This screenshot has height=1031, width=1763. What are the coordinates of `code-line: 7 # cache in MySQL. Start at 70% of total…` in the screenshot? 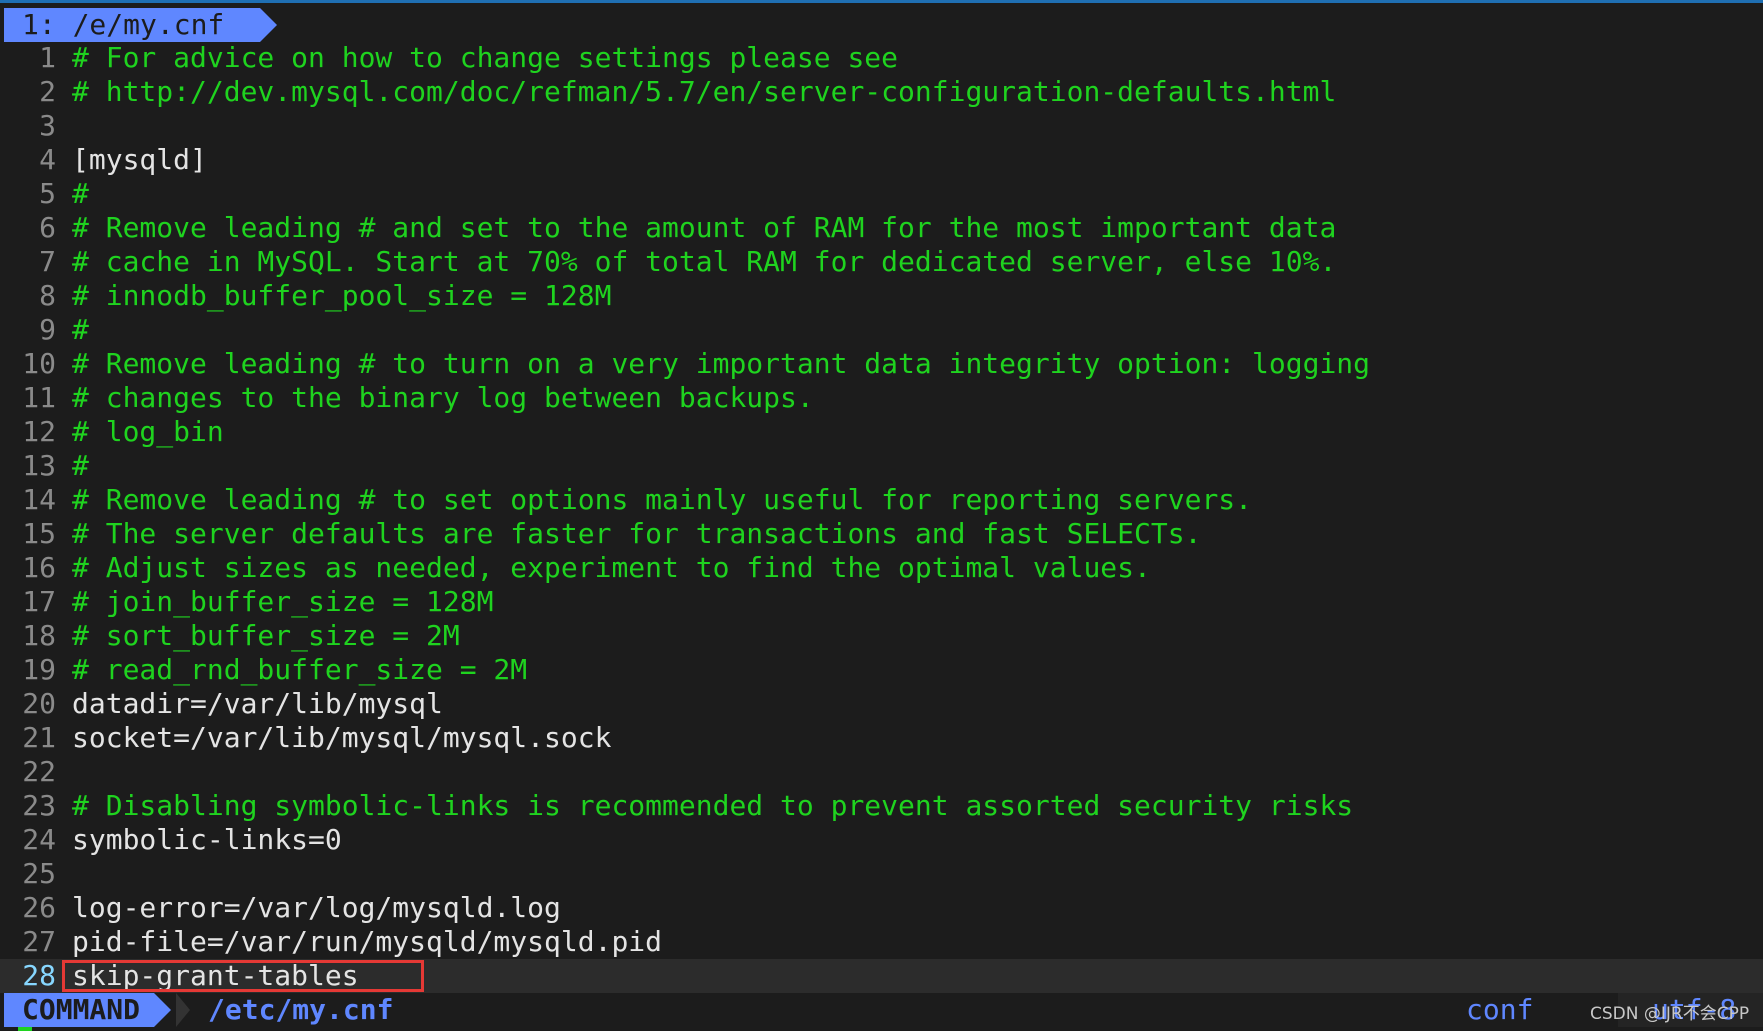 It's located at (881, 262).